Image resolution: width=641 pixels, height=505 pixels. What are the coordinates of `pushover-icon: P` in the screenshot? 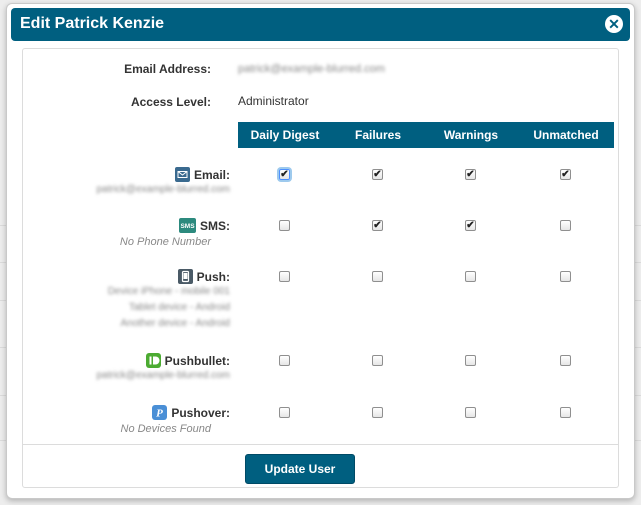 It's located at (160, 412).